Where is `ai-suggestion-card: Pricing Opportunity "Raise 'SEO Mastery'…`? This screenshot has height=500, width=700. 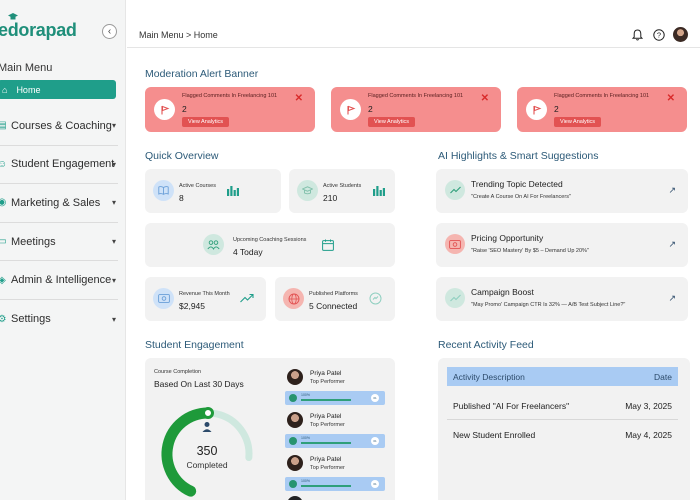 ai-suggestion-card: Pricing Opportunity "Raise 'SEO Mastery'… is located at coordinates (562, 245).